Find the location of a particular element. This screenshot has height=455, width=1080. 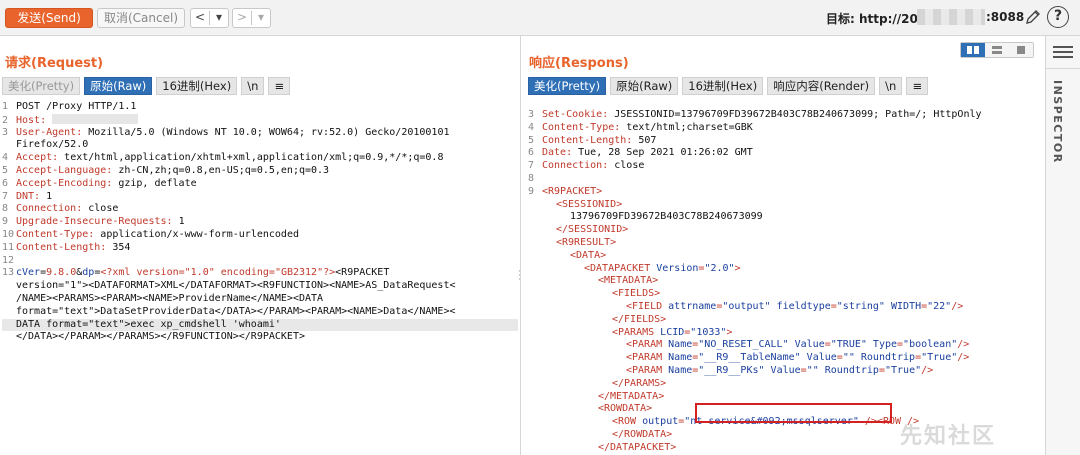

header-value: close is located at coordinates (626, 166).